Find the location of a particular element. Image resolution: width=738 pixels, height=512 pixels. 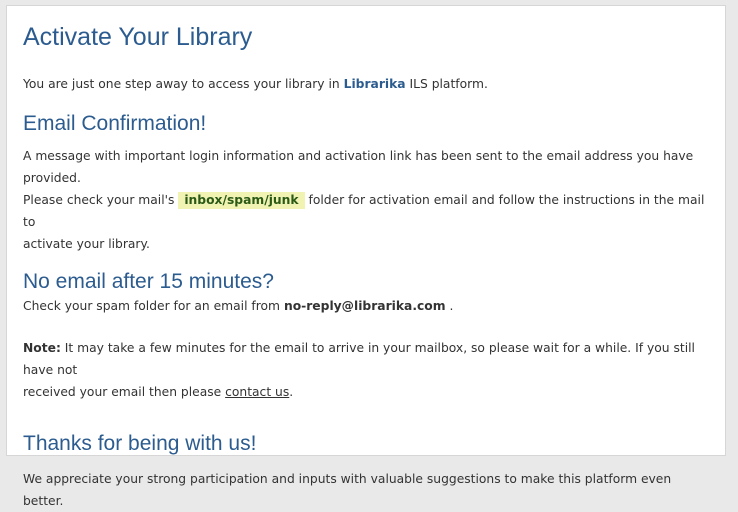

no-email-text-before: Check your spam folder for an email from is located at coordinates (153, 306).